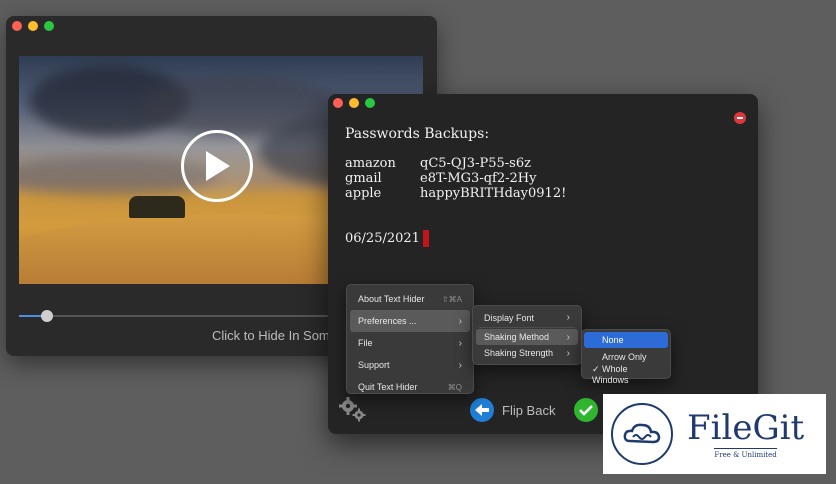 The height and width of the screenshot is (484, 836). Describe the element at coordinates (363, 178) in the screenshot. I see `site-name: gmail` at that location.